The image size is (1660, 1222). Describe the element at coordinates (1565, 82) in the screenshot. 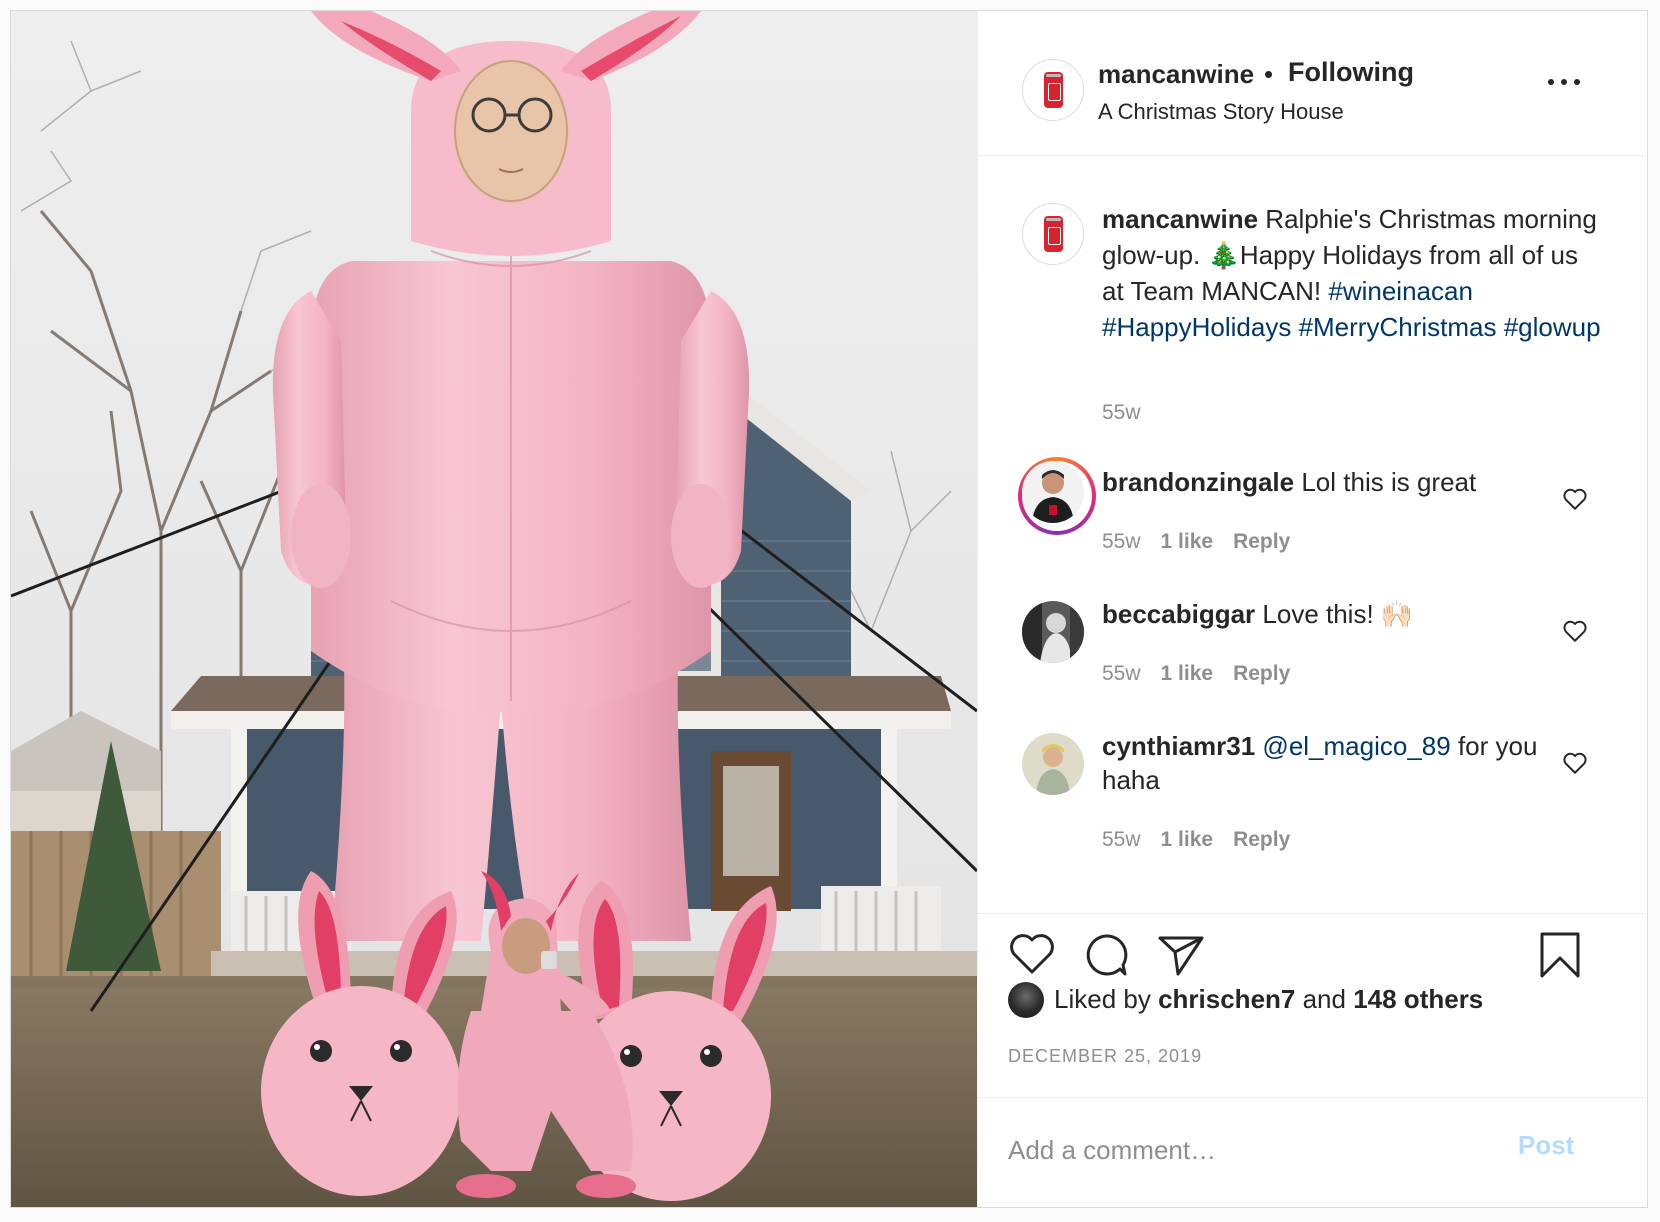

I see `more-horizontal-icon` at that location.